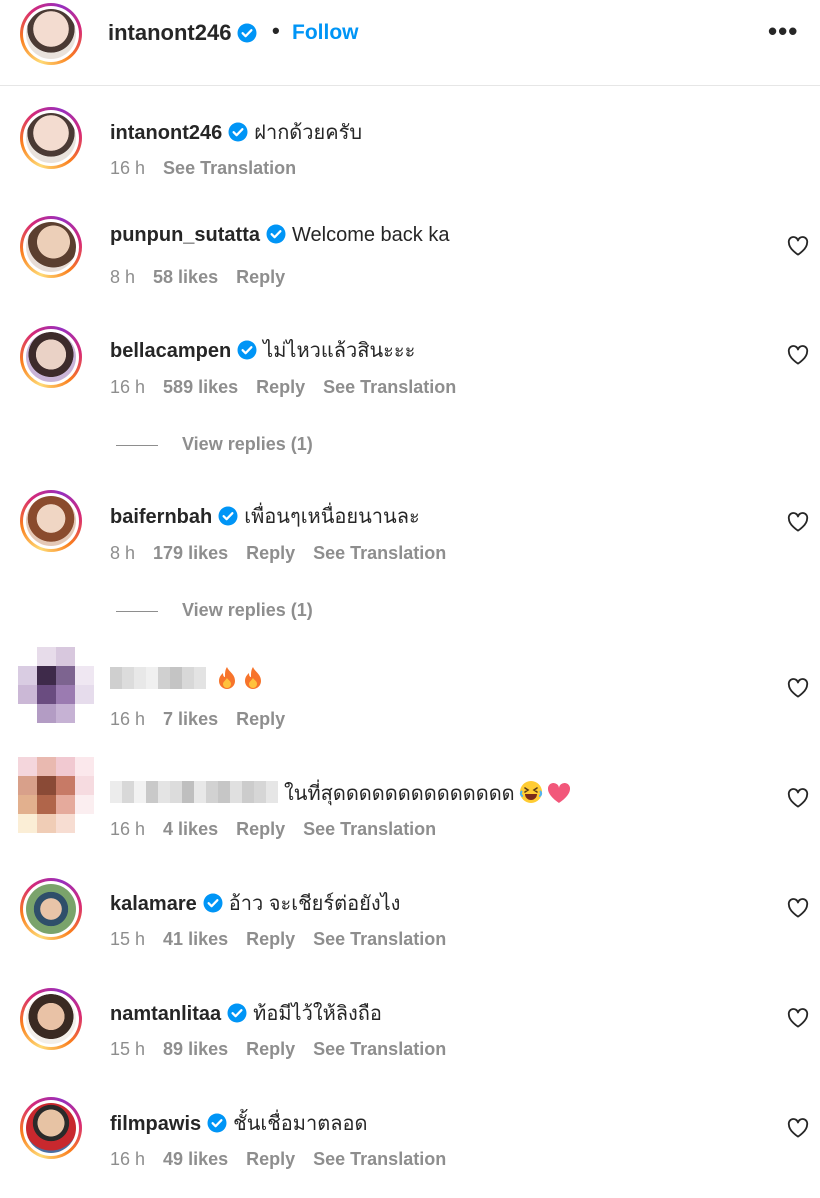  Describe the element at coordinates (339, 351) in the screenshot. I see `comment-text: ไม่ไหวแล้วสินะะะ` at that location.